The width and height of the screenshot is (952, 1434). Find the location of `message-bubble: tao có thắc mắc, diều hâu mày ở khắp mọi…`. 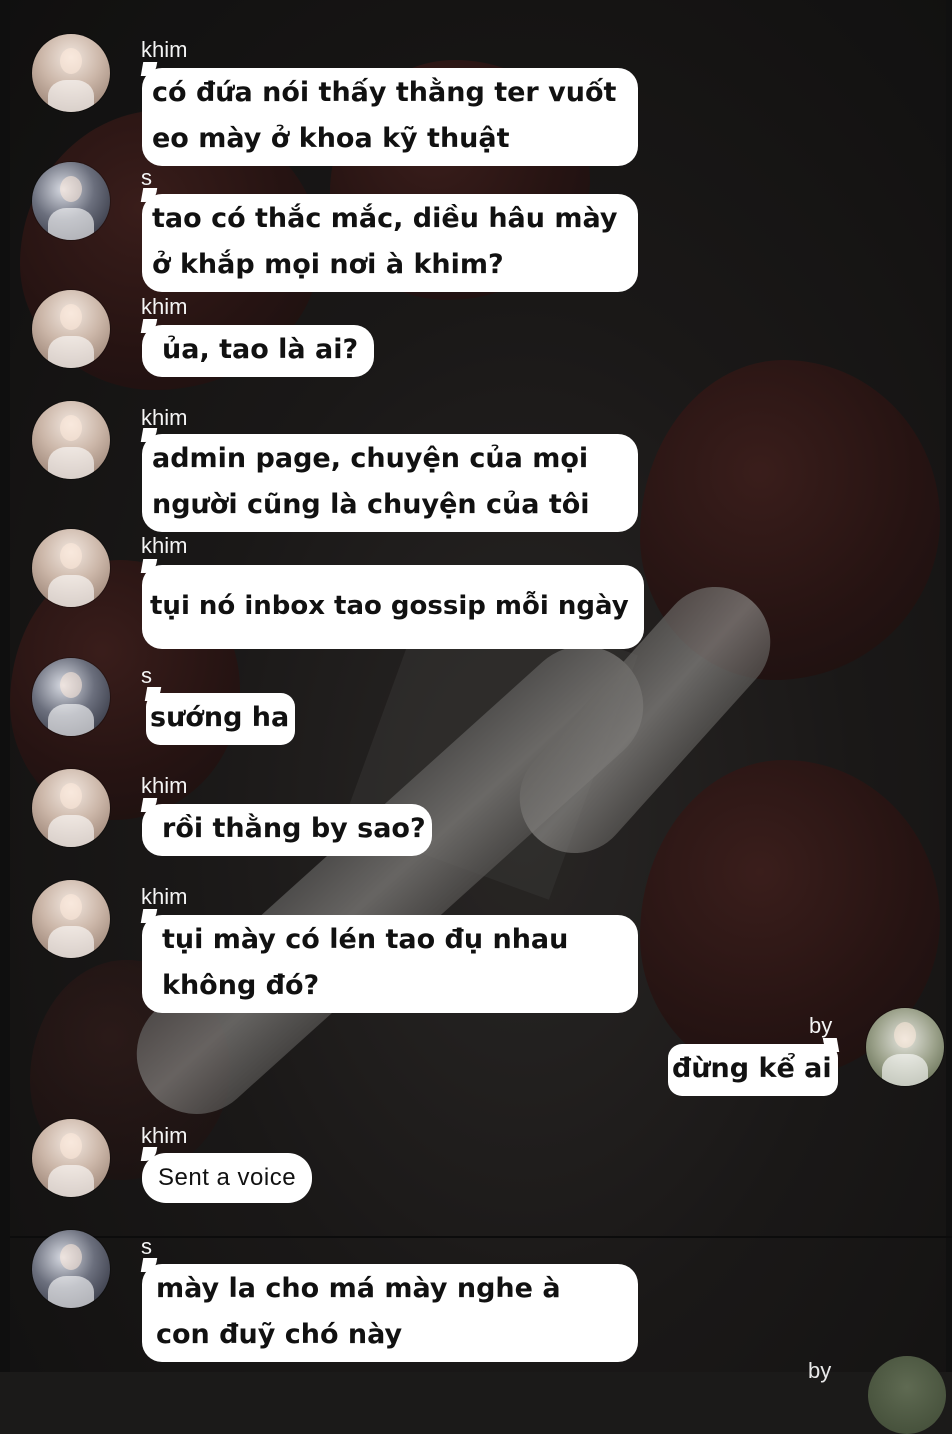

message-bubble: tao có thắc mắc, diều hâu mày ở khắp mọi… is located at coordinates (389, 240).